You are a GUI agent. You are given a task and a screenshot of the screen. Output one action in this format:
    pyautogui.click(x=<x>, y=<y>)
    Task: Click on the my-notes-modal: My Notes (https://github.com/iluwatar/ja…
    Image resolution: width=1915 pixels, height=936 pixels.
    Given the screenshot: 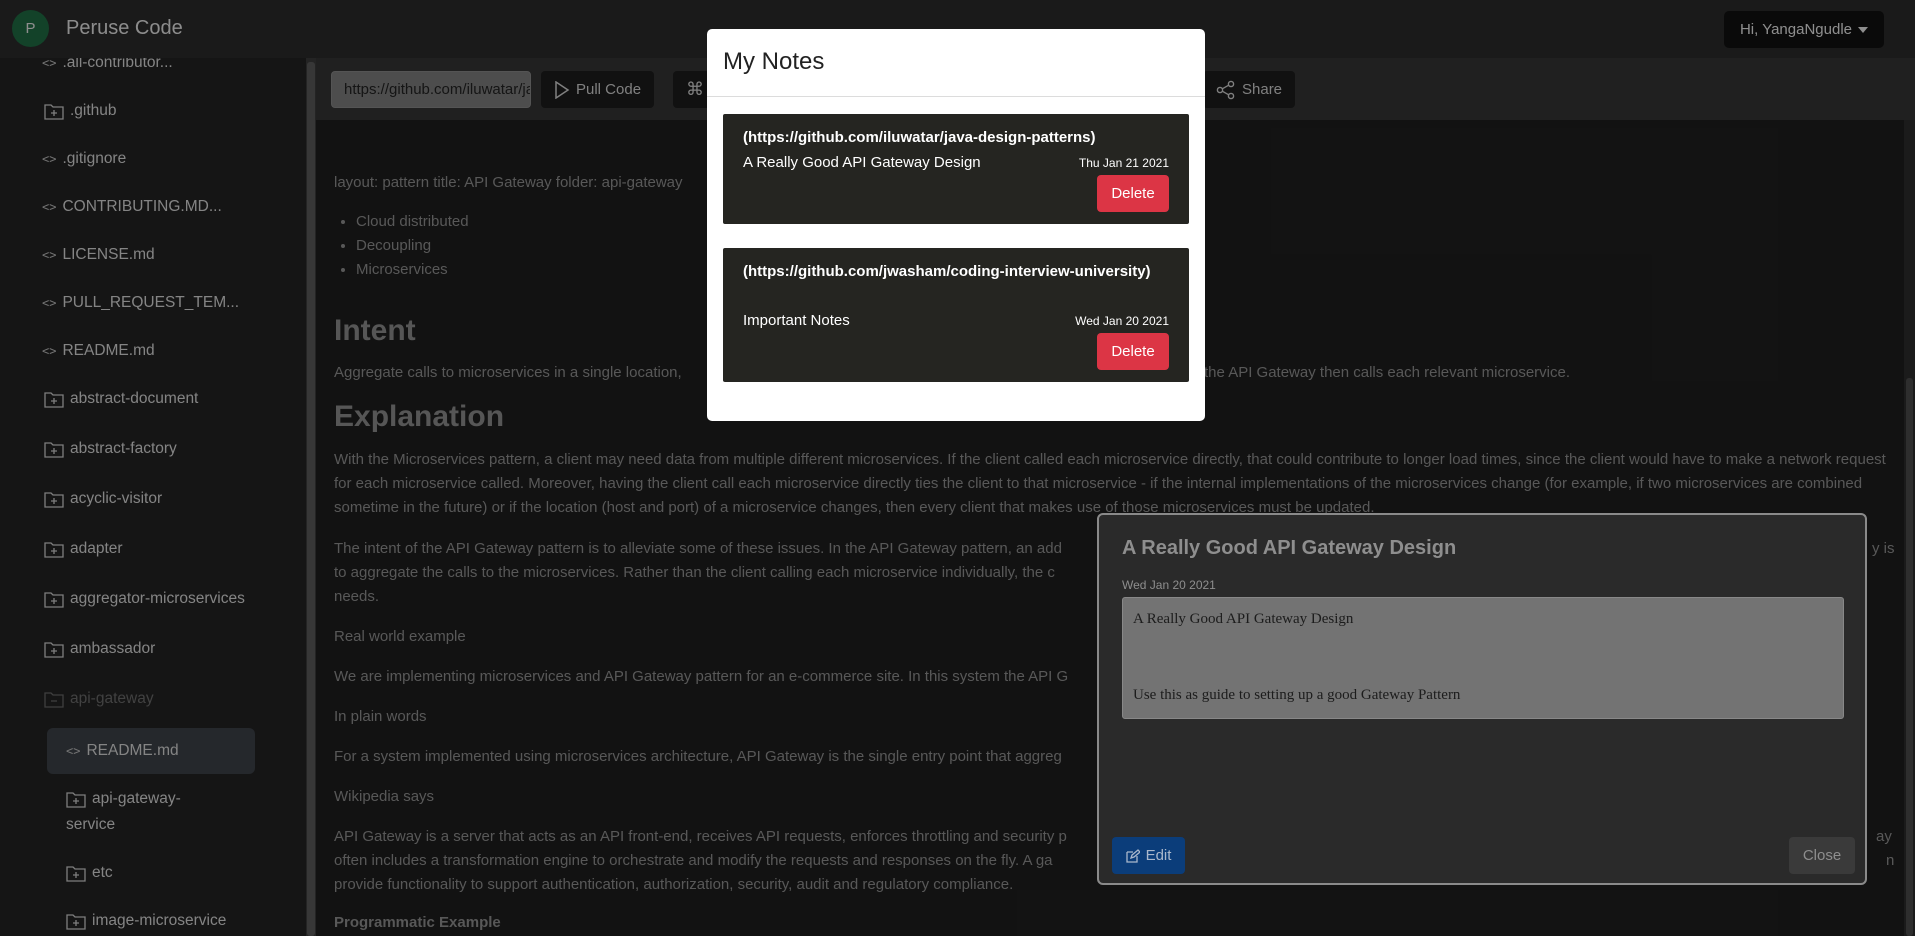 What is the action you would take?
    pyautogui.click(x=956, y=225)
    